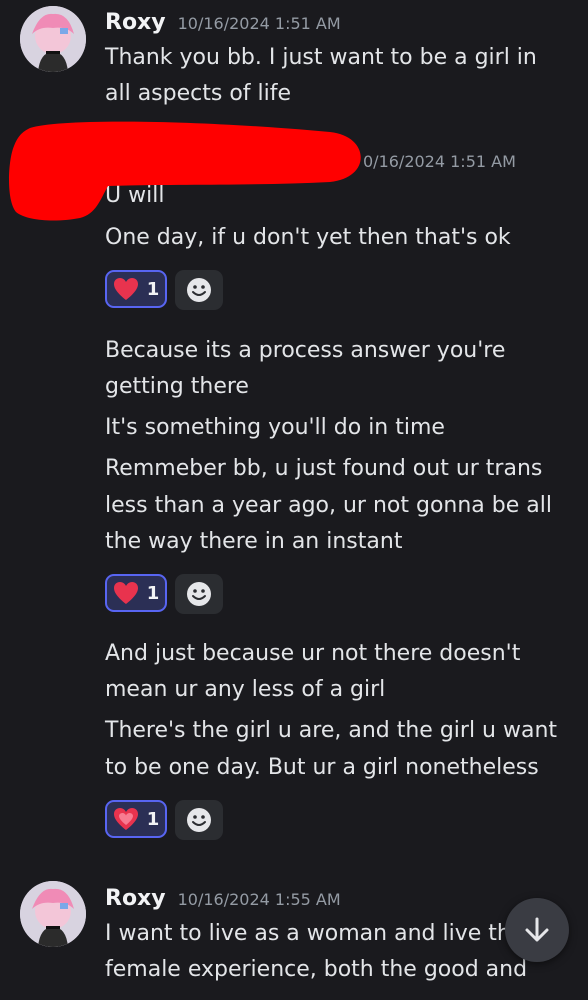 Image resolution: width=588 pixels, height=1000 pixels. What do you see at coordinates (308, 237) in the screenshot?
I see `message-text: One day, if u don't yet then that's ok` at bounding box center [308, 237].